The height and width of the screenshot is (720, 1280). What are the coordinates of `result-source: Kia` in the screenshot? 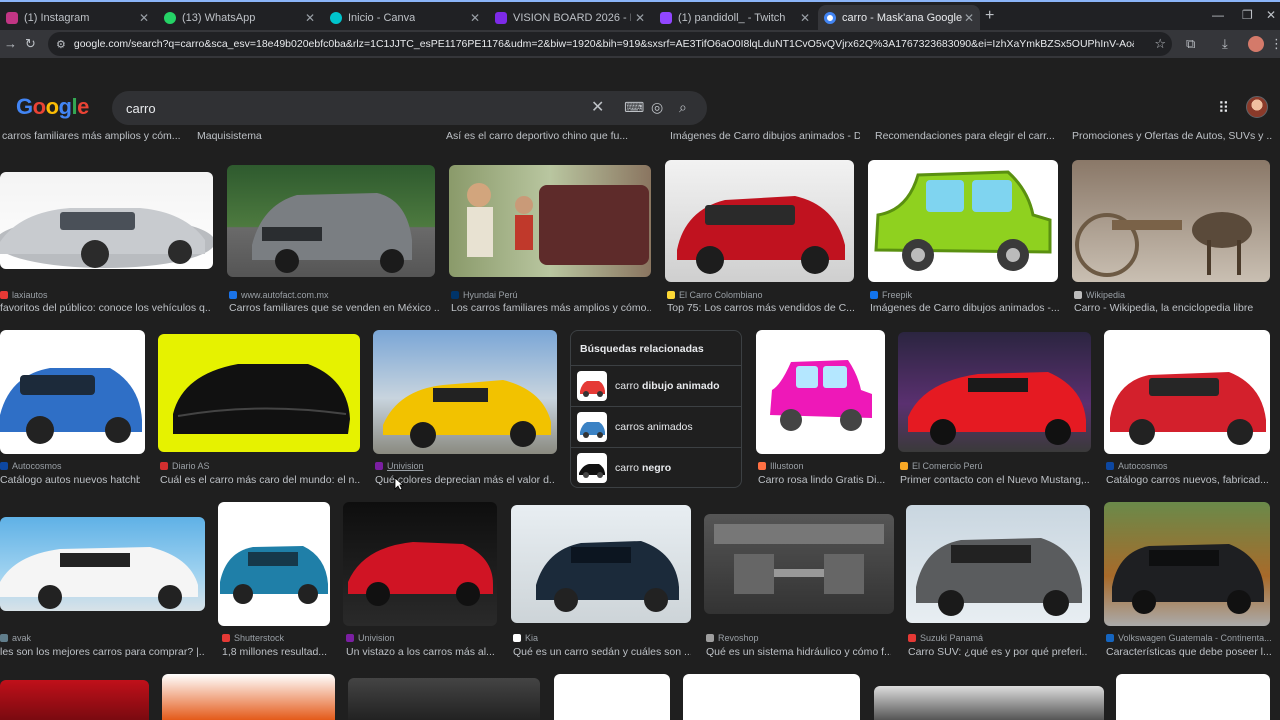 It's located at (600, 638).